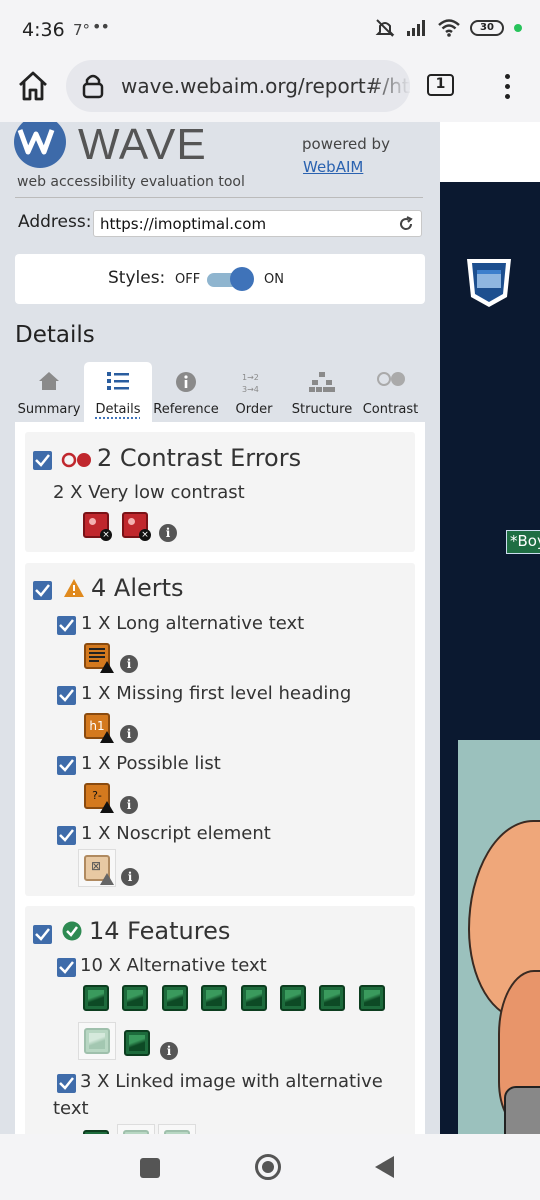 This screenshot has width=540, height=1200. Describe the element at coordinates (42, 934) in the screenshot. I see `features-checkbox` at that location.